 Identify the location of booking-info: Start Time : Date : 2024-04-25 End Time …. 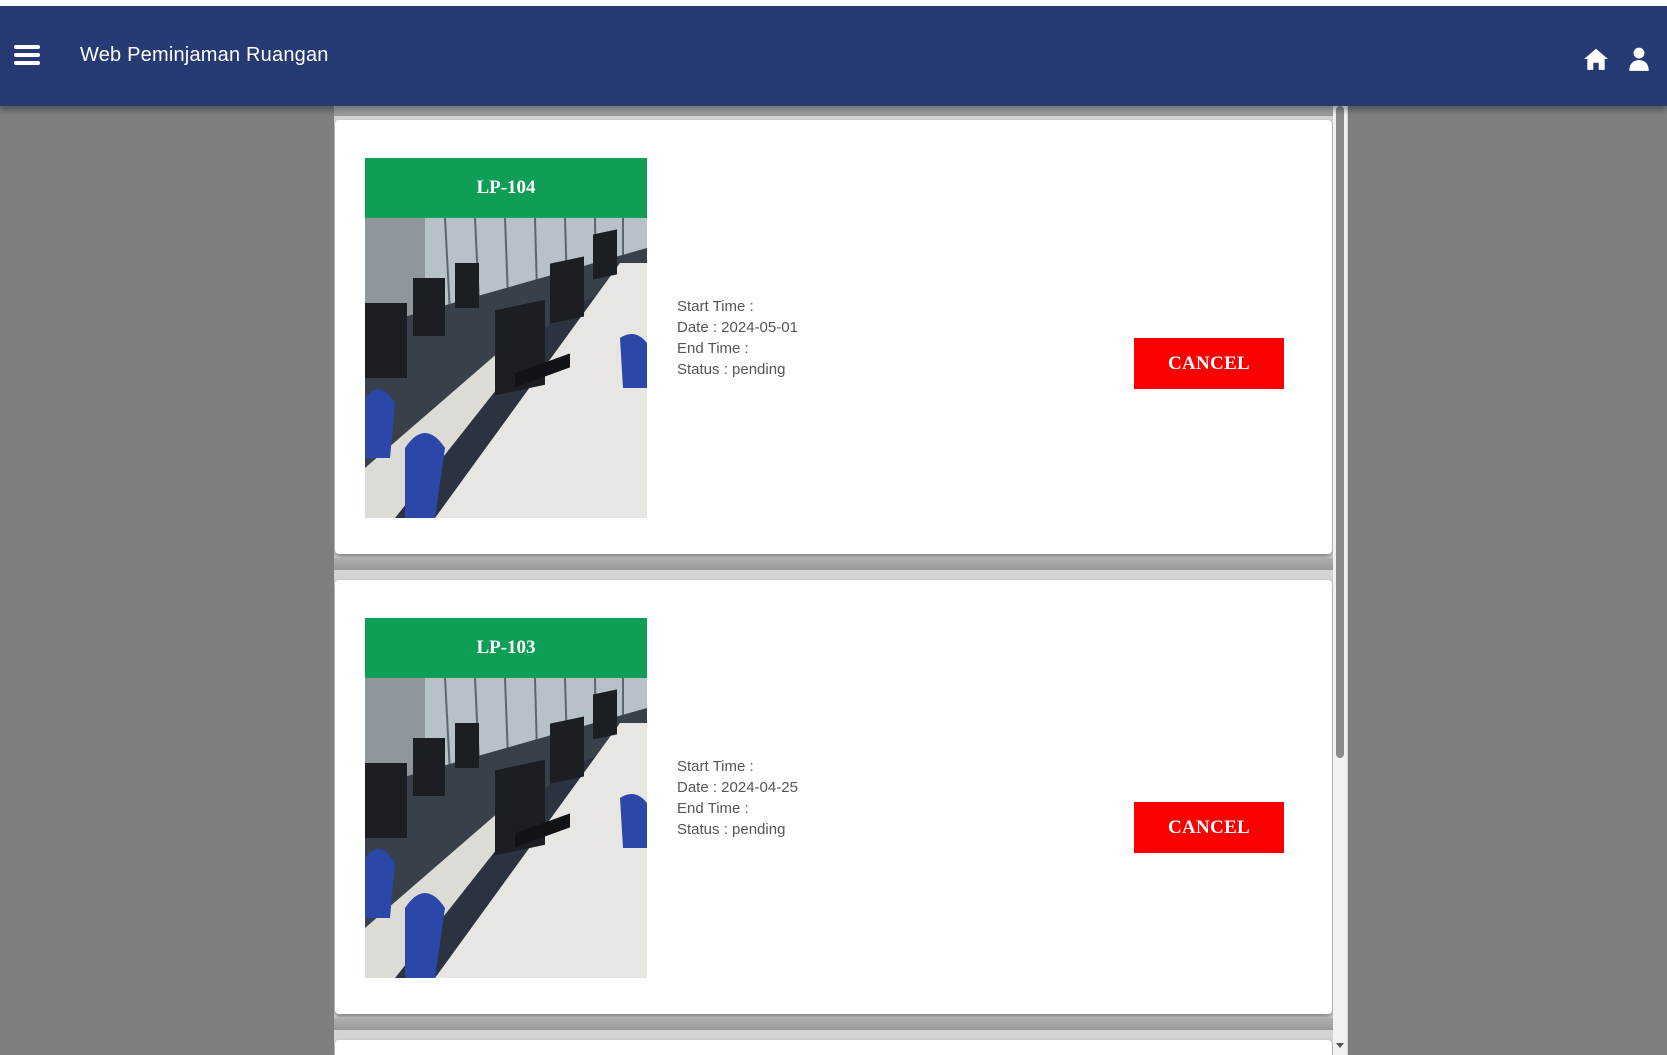
(737, 798).